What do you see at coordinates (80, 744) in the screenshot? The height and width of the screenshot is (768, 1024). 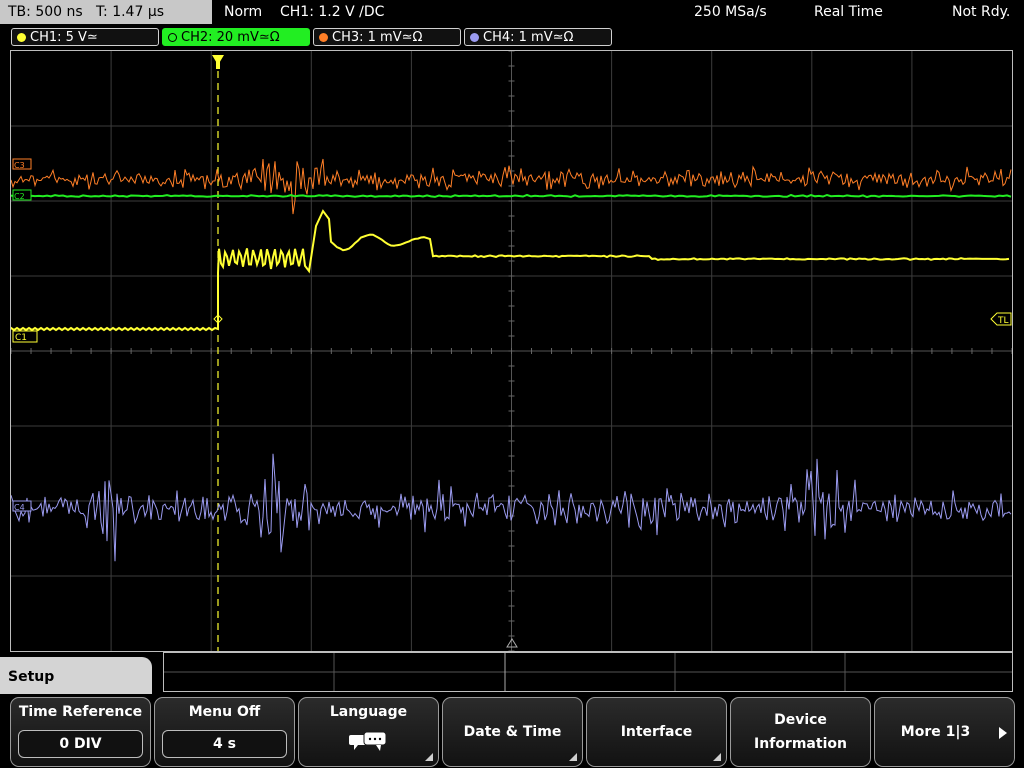 I see `time-reference-value: 0 DIV` at bounding box center [80, 744].